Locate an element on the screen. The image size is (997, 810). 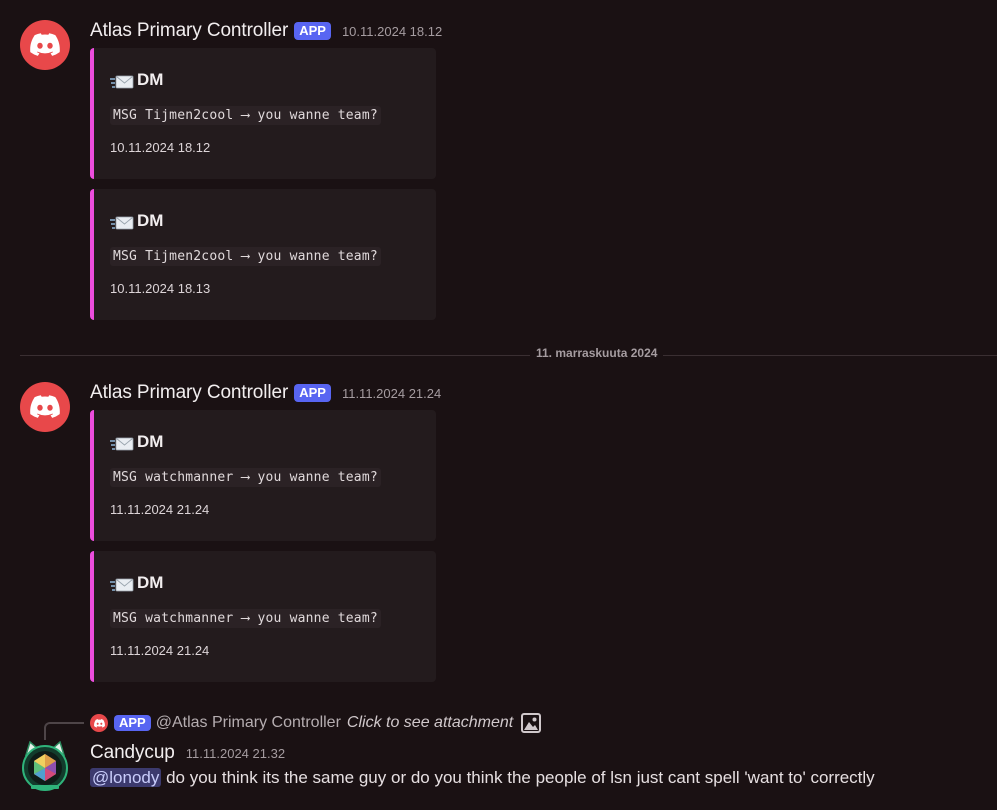
user-avatar is located at coordinates (45, 766).